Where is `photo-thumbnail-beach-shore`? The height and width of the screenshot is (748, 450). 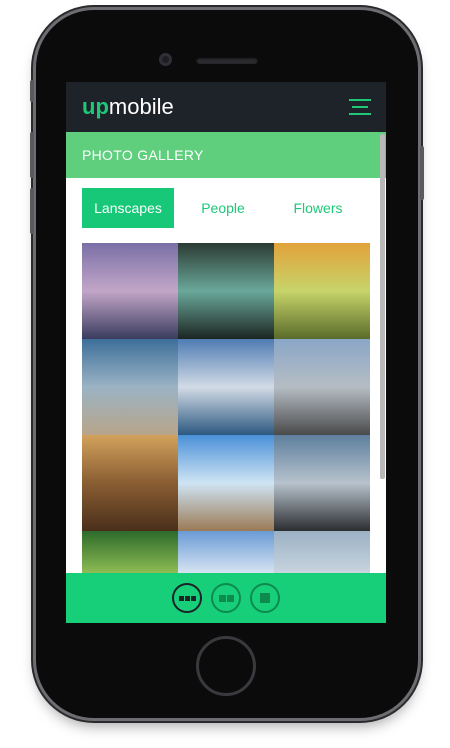
photo-thumbnail-beach-shore is located at coordinates (130, 387).